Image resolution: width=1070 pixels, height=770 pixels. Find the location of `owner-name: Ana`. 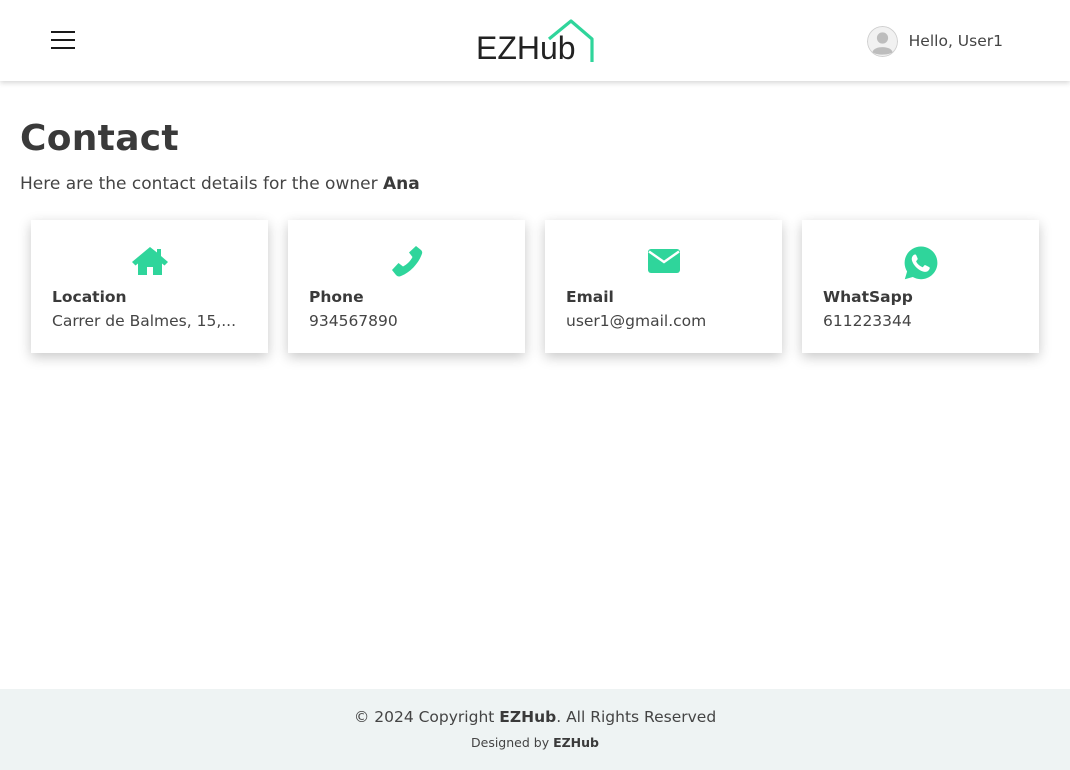

owner-name: Ana is located at coordinates (401, 184).